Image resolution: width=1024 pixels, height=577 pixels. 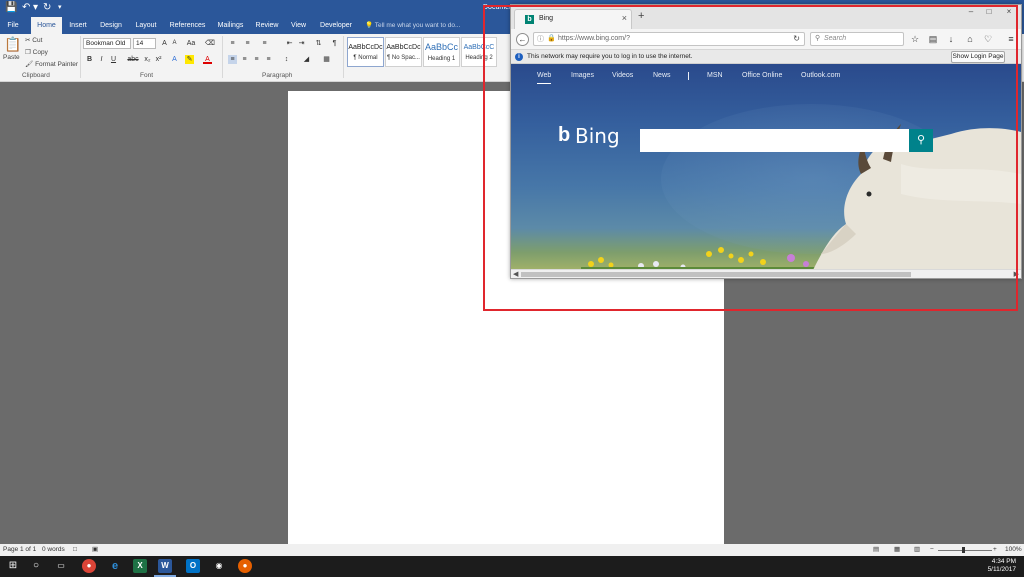 I want to click on font-name-combo: Bookman Old, so click(x=107, y=43).